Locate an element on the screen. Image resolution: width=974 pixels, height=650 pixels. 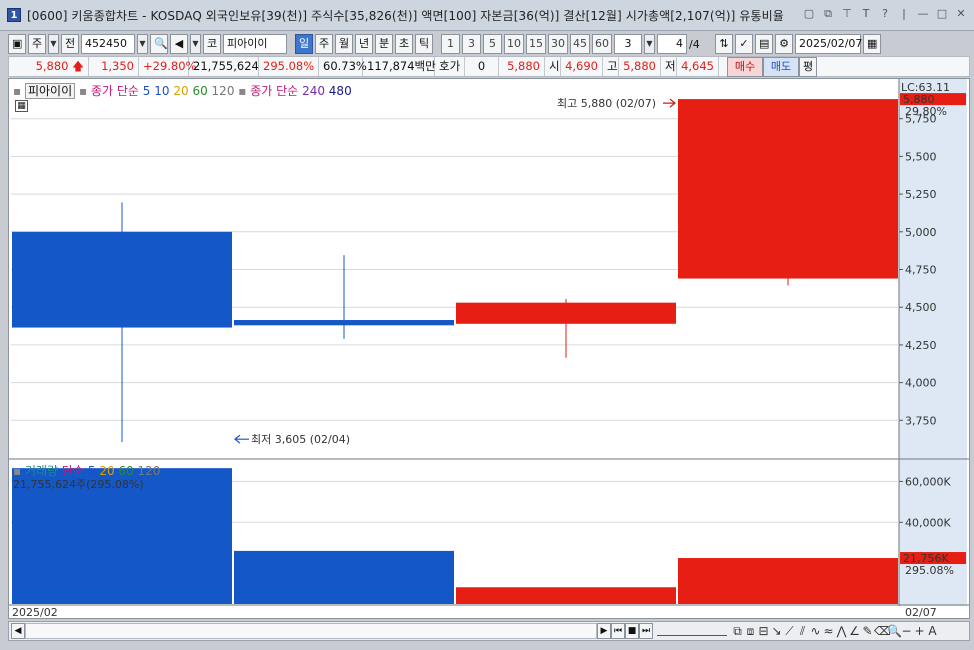
angle-icon: ∠ is located at coordinates (854, 631).